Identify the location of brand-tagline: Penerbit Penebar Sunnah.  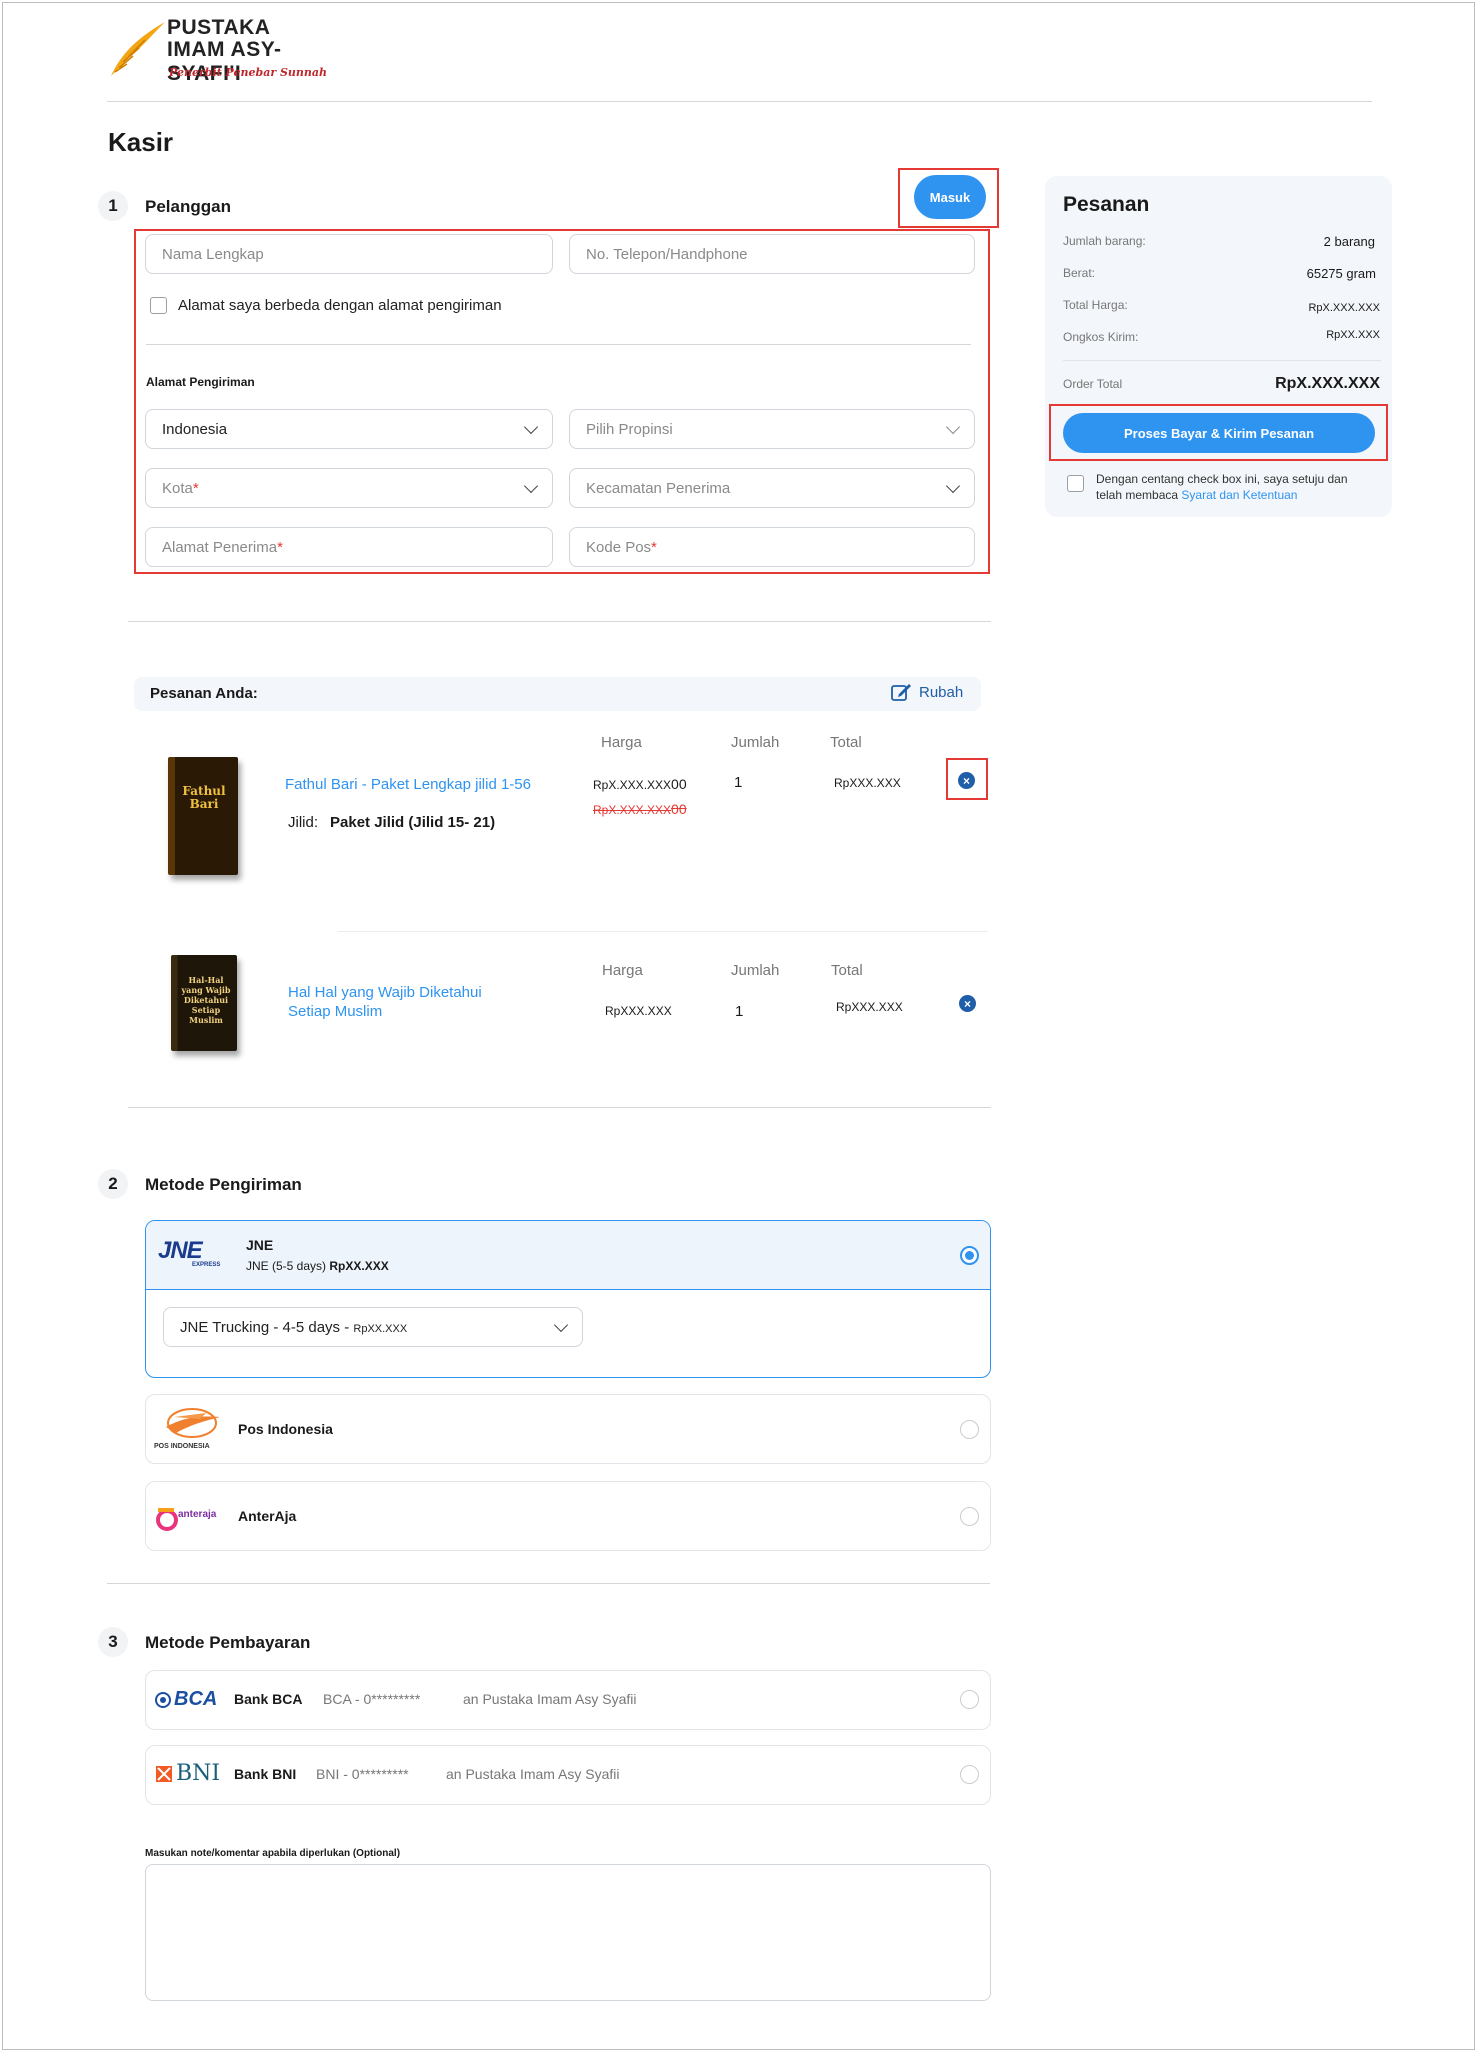
(248, 72).